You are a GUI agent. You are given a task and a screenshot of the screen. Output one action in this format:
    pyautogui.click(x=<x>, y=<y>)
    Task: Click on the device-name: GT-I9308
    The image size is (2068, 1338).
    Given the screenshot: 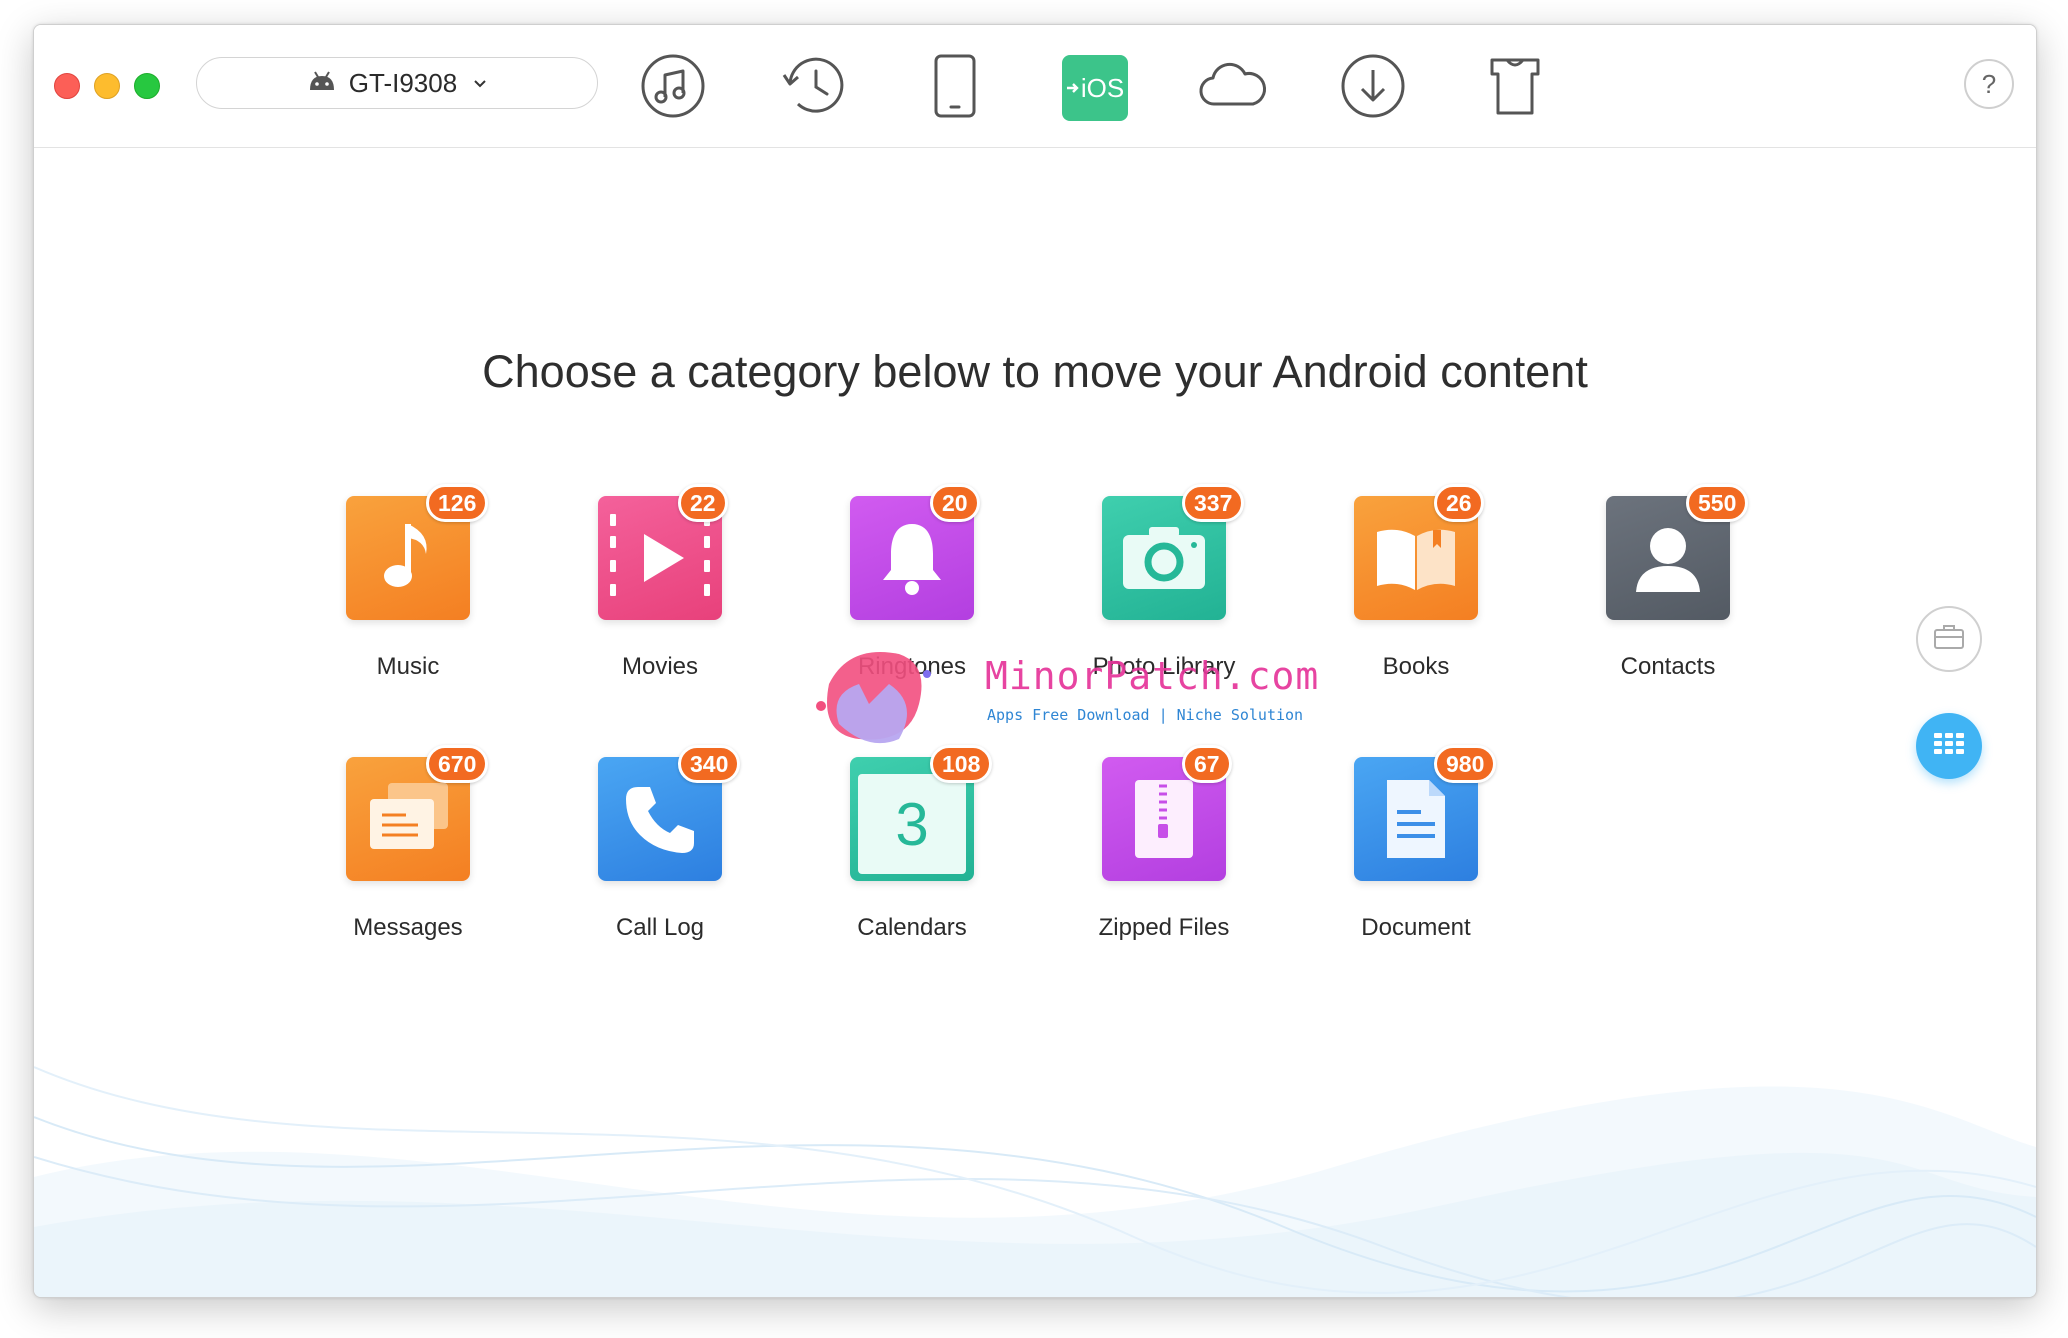 What is the action you would take?
    pyautogui.click(x=403, y=82)
    